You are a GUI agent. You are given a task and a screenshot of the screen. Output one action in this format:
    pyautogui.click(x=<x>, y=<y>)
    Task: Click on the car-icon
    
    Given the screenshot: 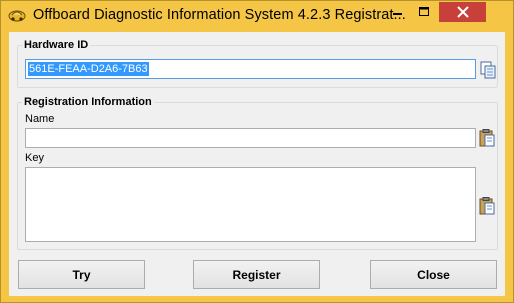 What is the action you would take?
    pyautogui.click(x=17, y=16)
    